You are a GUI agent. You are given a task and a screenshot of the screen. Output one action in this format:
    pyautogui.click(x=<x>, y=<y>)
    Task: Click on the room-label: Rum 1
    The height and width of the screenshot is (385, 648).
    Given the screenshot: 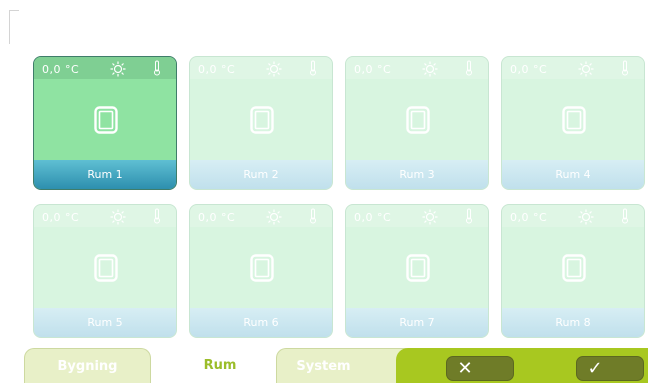 What is the action you would take?
    pyautogui.click(x=105, y=174)
    